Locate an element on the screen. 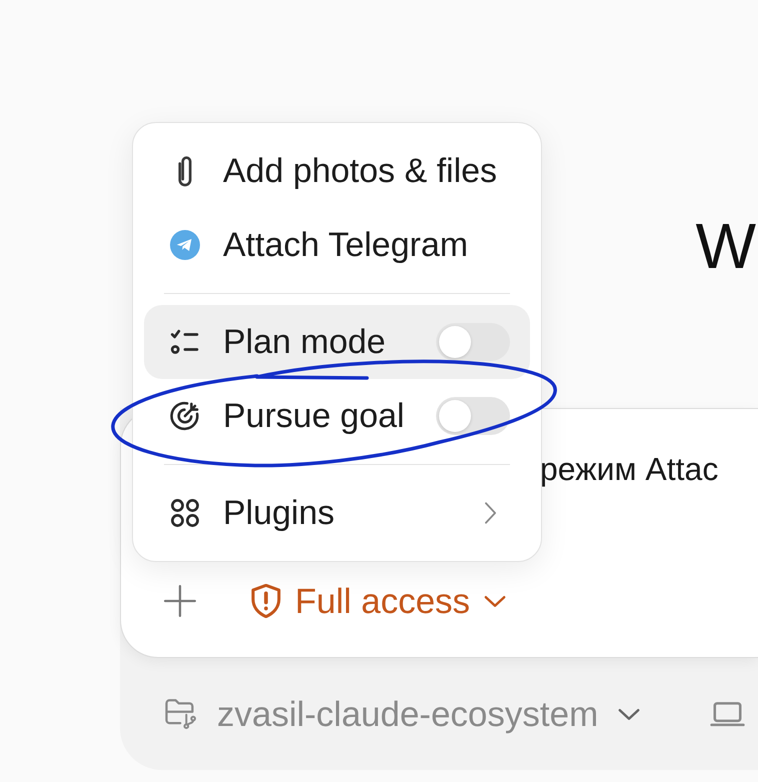 Image resolution: width=758 pixels, height=782 pixels. telegram-icon is located at coordinates (185, 245).